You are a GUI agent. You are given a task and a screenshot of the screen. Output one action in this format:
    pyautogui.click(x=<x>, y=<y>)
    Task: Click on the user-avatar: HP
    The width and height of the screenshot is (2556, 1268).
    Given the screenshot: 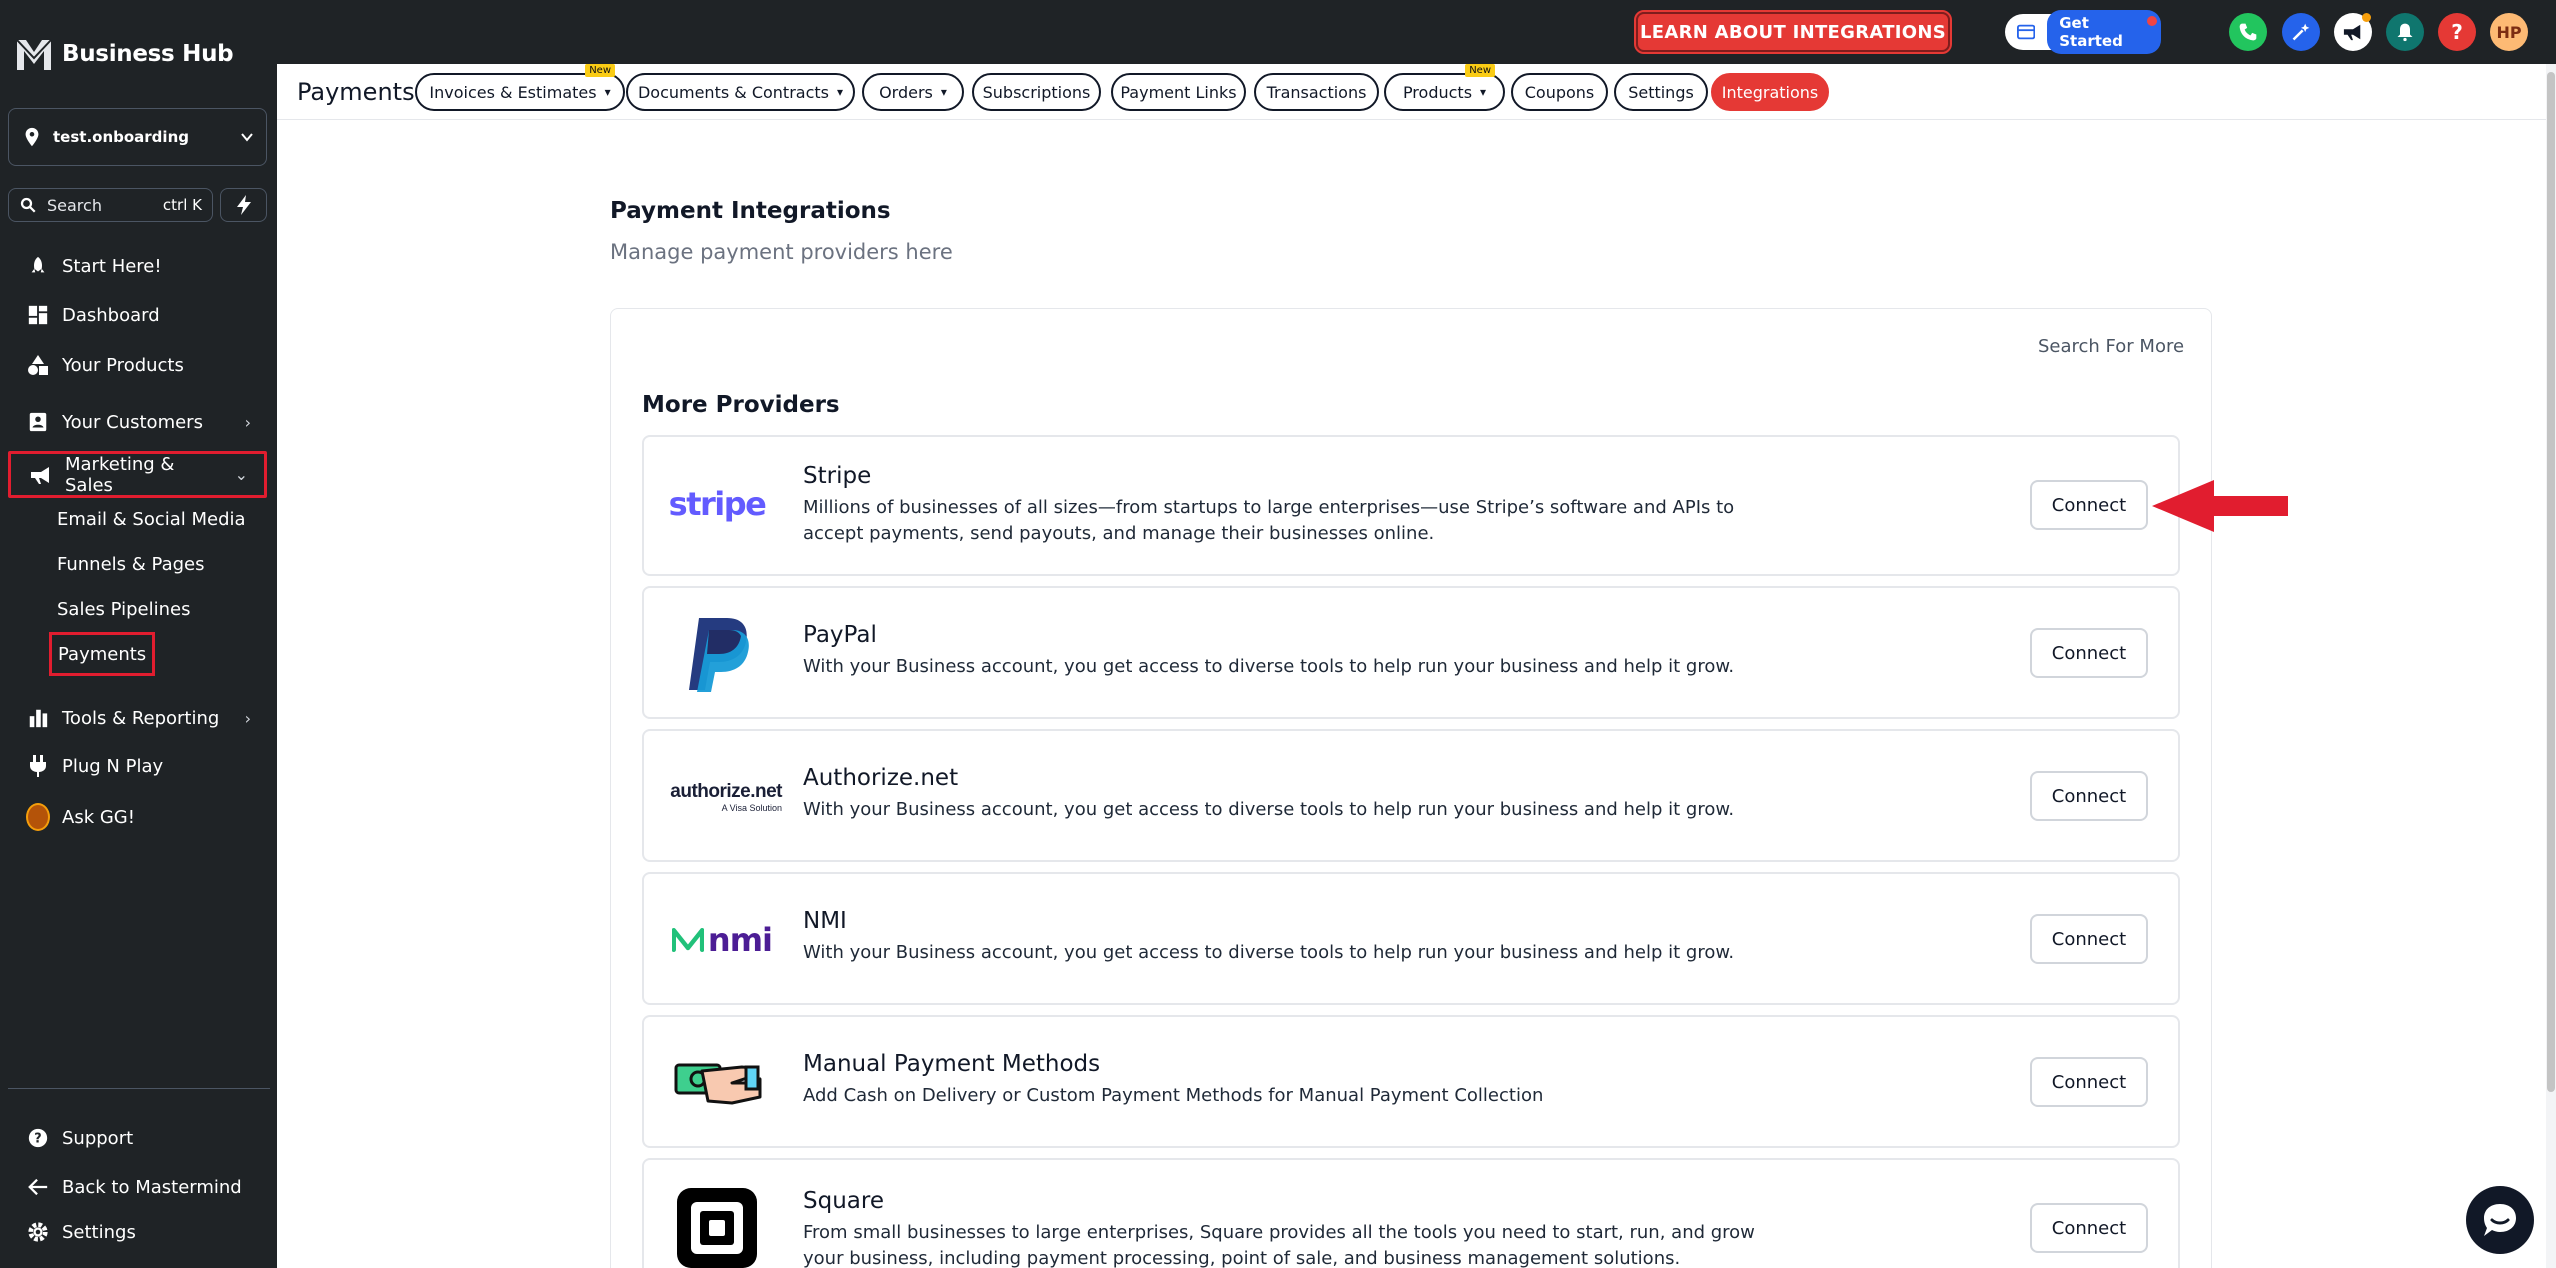 What is the action you would take?
    pyautogui.click(x=2509, y=32)
    